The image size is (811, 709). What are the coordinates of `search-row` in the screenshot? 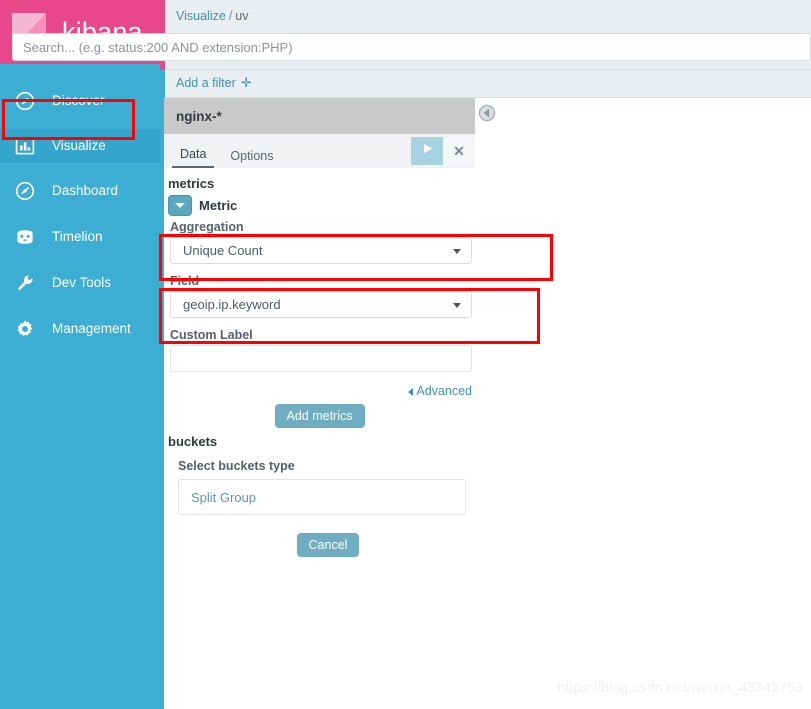 It's located at (411, 47).